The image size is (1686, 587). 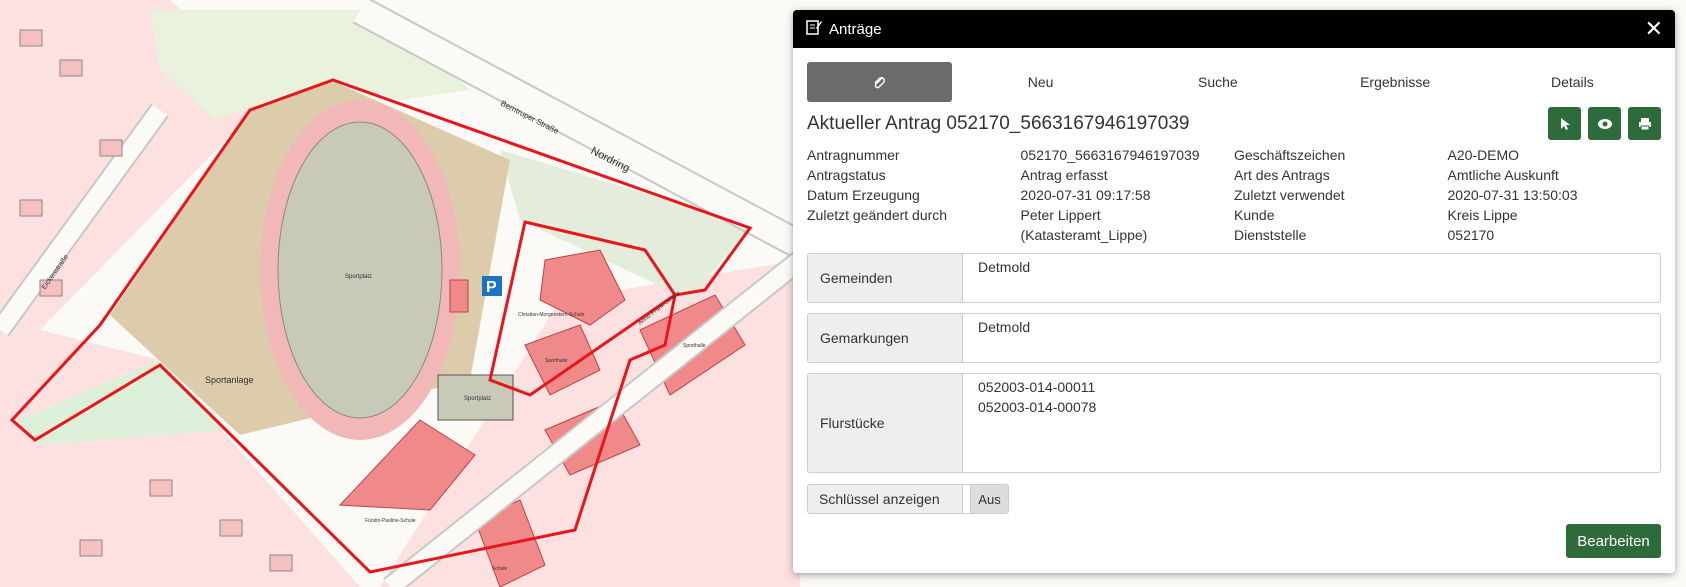 I want to click on tool-buttons, so click(x=1604, y=123).